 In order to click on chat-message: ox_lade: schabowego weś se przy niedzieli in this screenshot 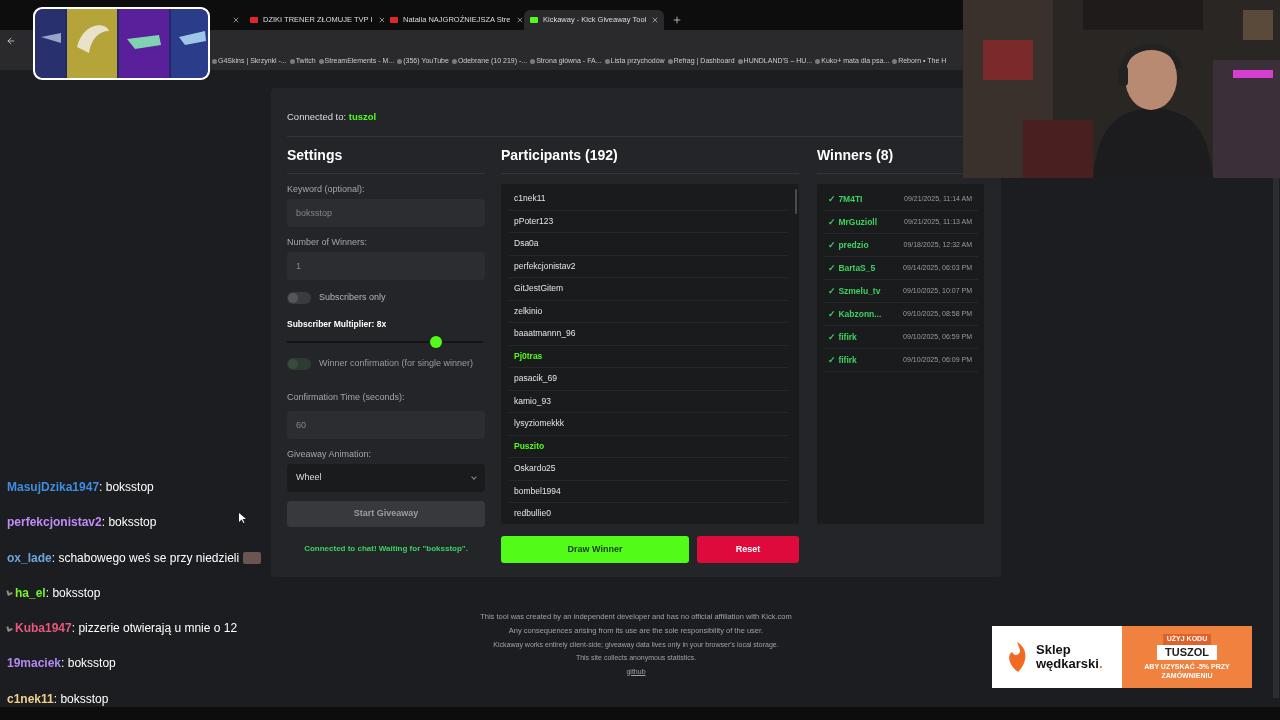, I will do `click(134, 557)`.